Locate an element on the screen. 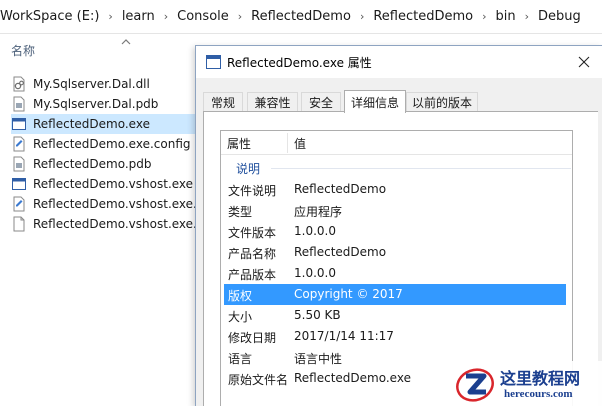 The image size is (602, 406). file-item: My.Sqlserver.Dal.pdb is located at coordinates (113, 104).